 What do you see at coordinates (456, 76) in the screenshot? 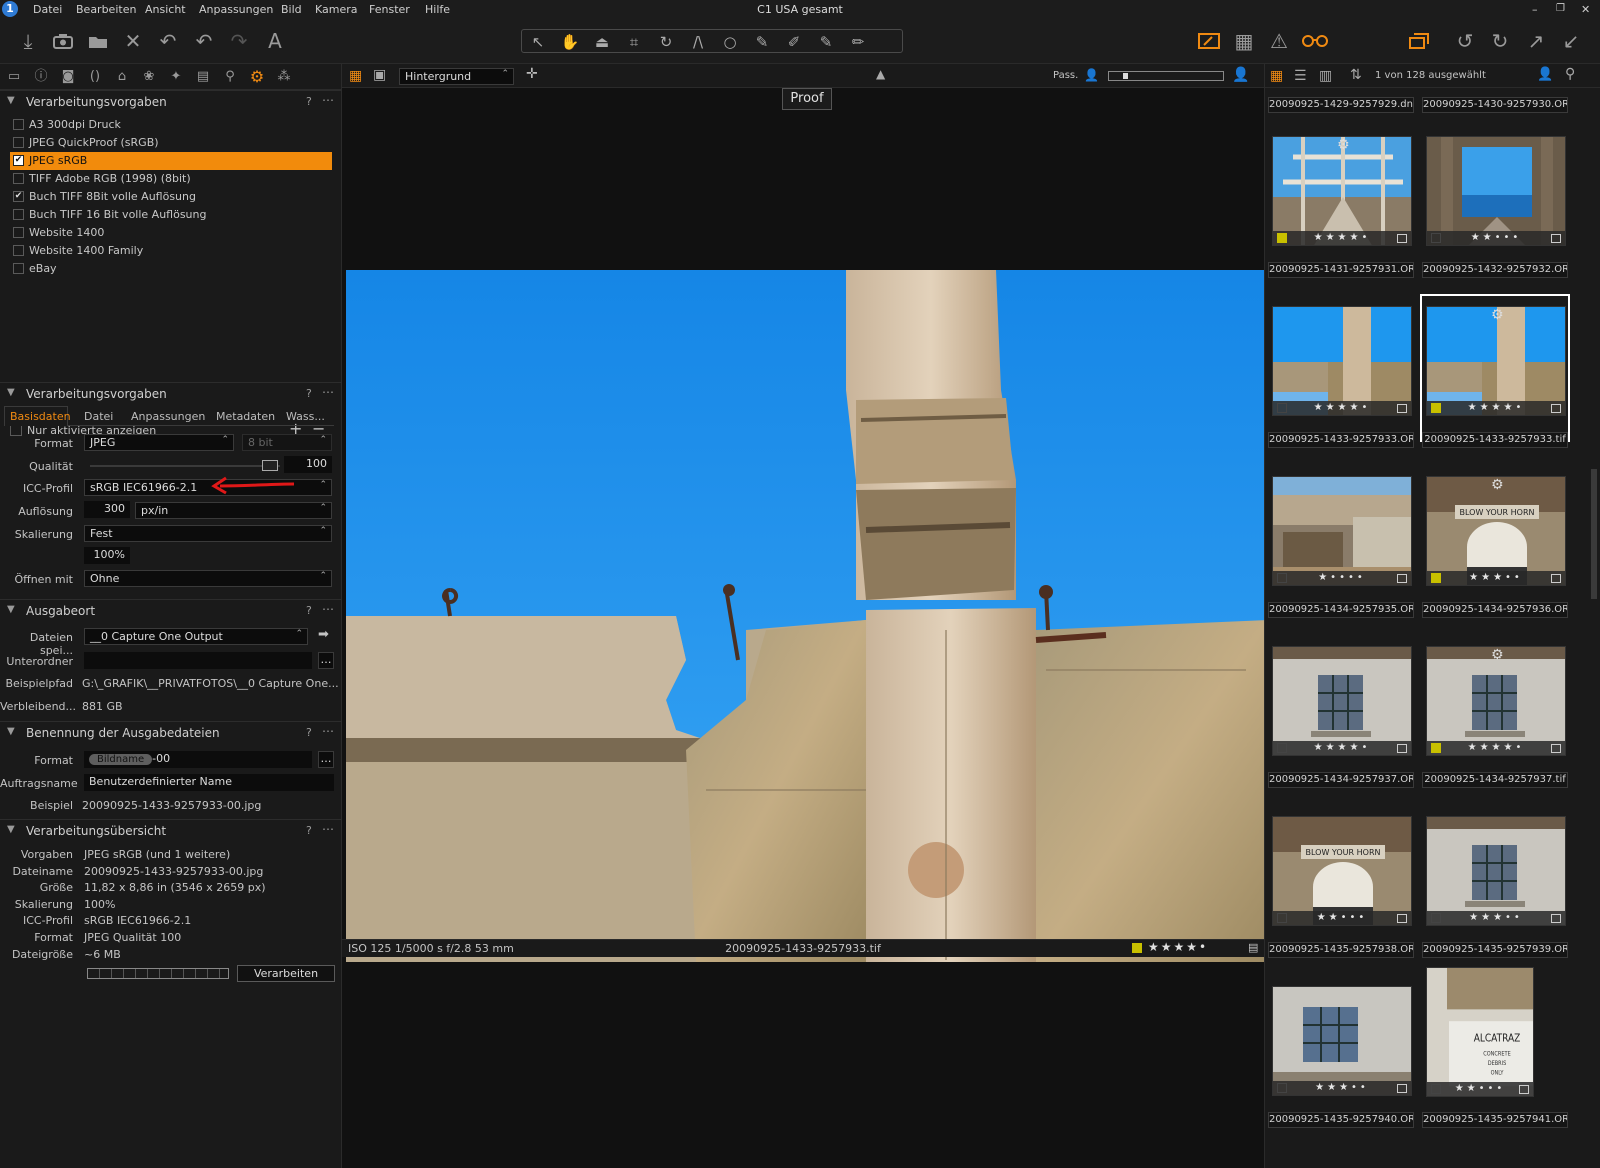
I see `background-select: Hintergrund` at bounding box center [456, 76].